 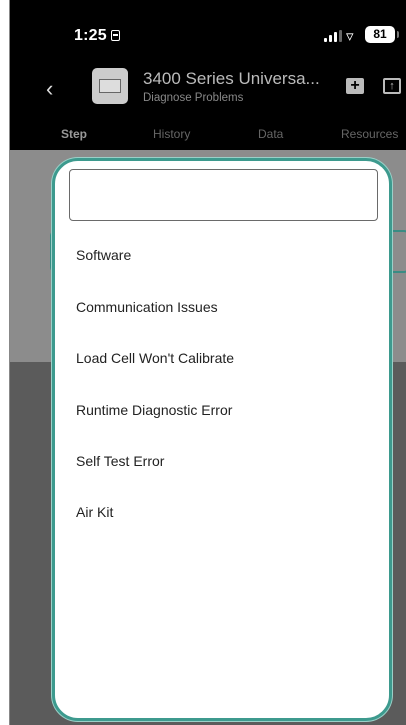 What do you see at coordinates (147, 307) in the screenshot?
I see `option-communication-issues: Communication Issues` at bounding box center [147, 307].